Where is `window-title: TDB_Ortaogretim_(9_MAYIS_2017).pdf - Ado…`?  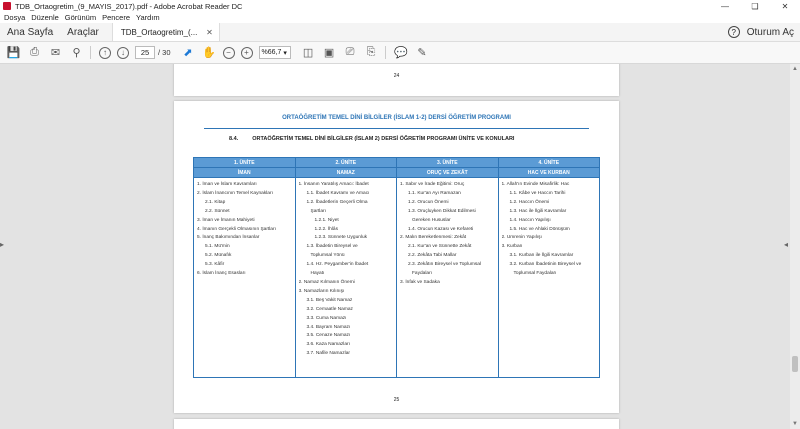
window-title: TDB_Ortaogretim_(9_MAYIS_2017).pdf - Ado… is located at coordinates (129, 6).